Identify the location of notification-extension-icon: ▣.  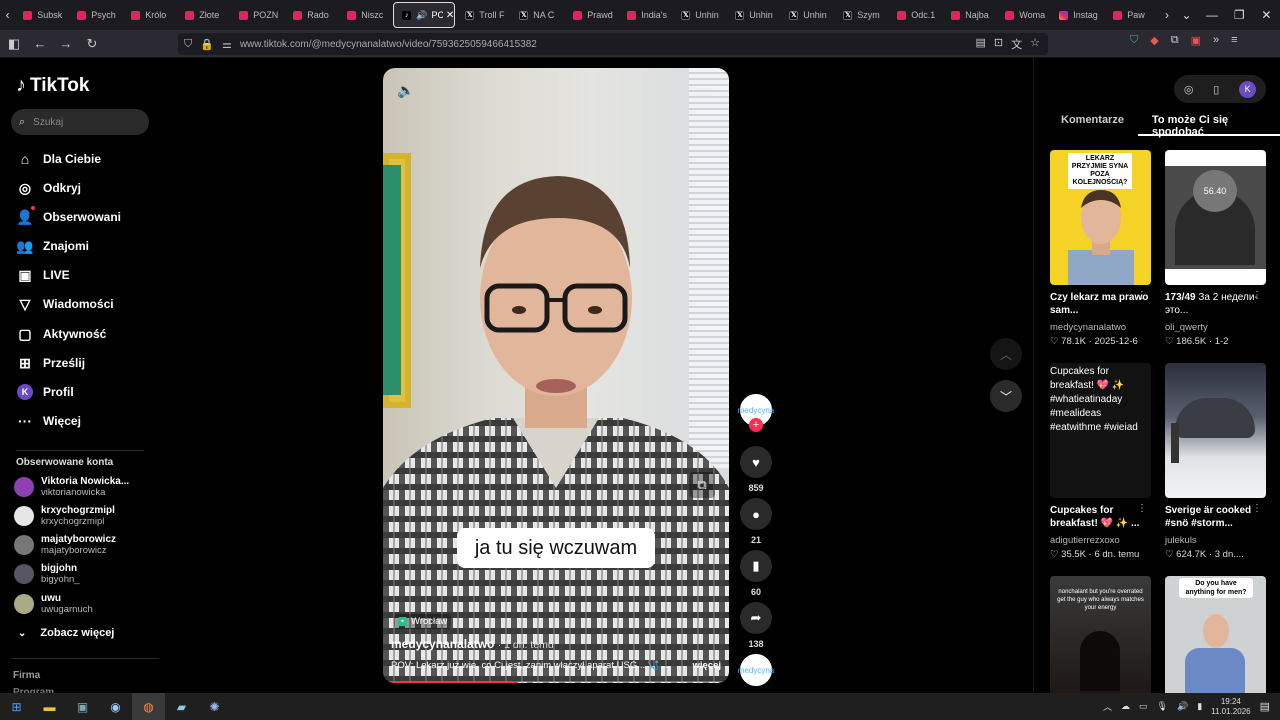
(1196, 40).